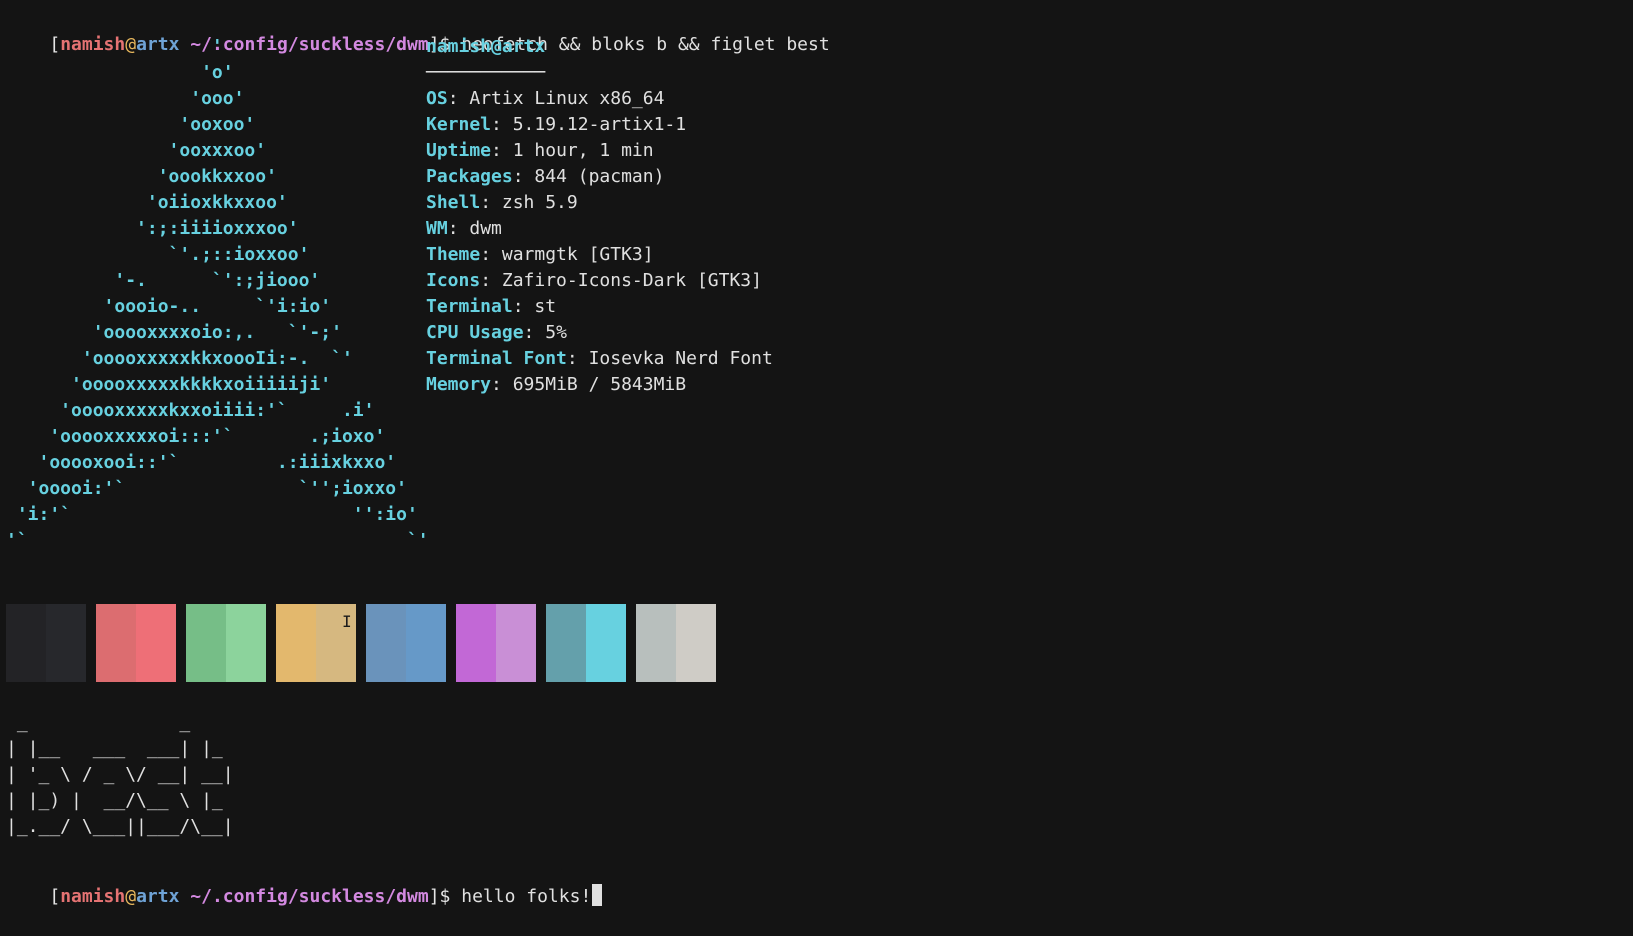 This screenshot has width=1633, height=936. Describe the element at coordinates (523, 46) in the screenshot. I see `info-title-host: artx` at that location.